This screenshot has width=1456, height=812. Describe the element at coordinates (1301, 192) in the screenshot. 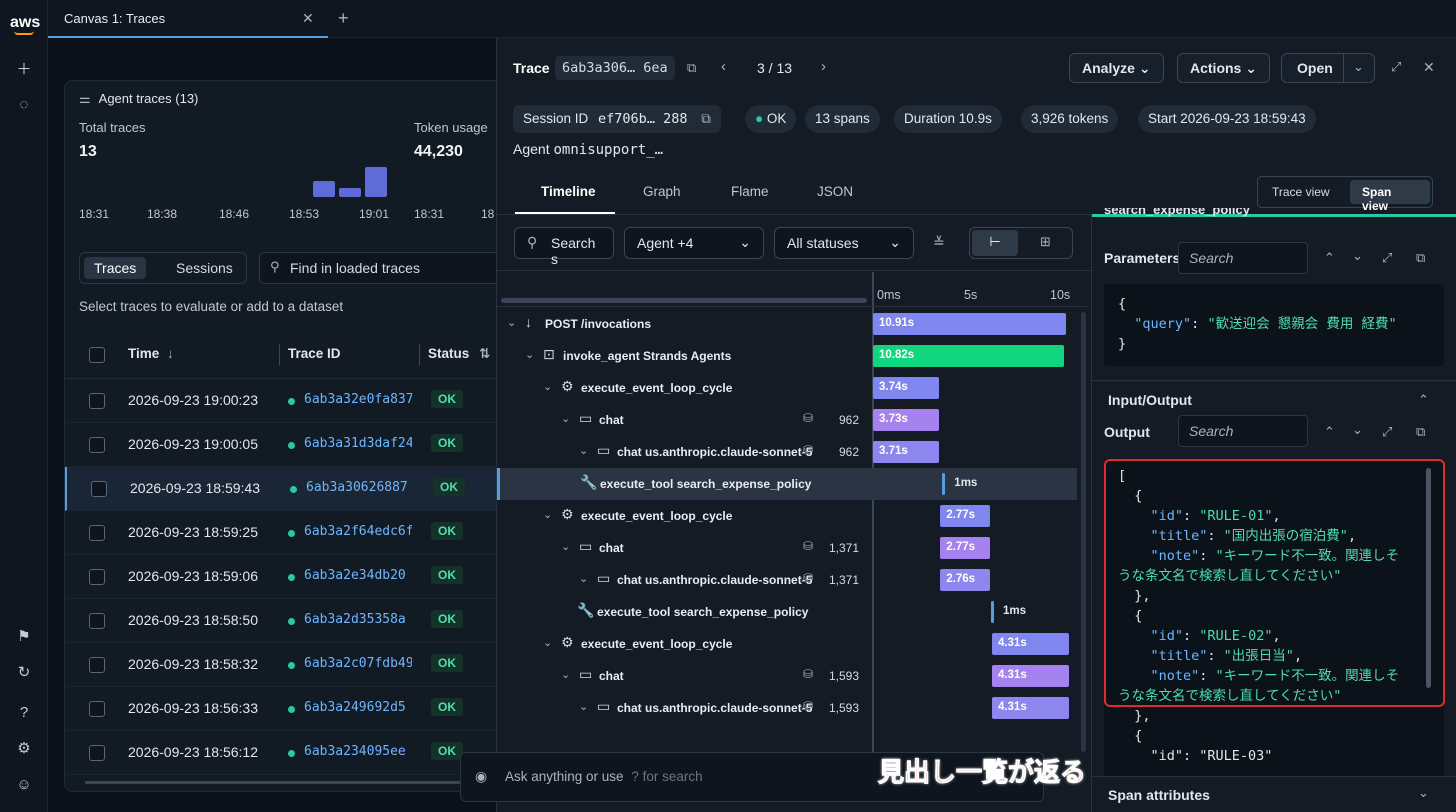

I see `trace-view-button: Trace view` at that location.